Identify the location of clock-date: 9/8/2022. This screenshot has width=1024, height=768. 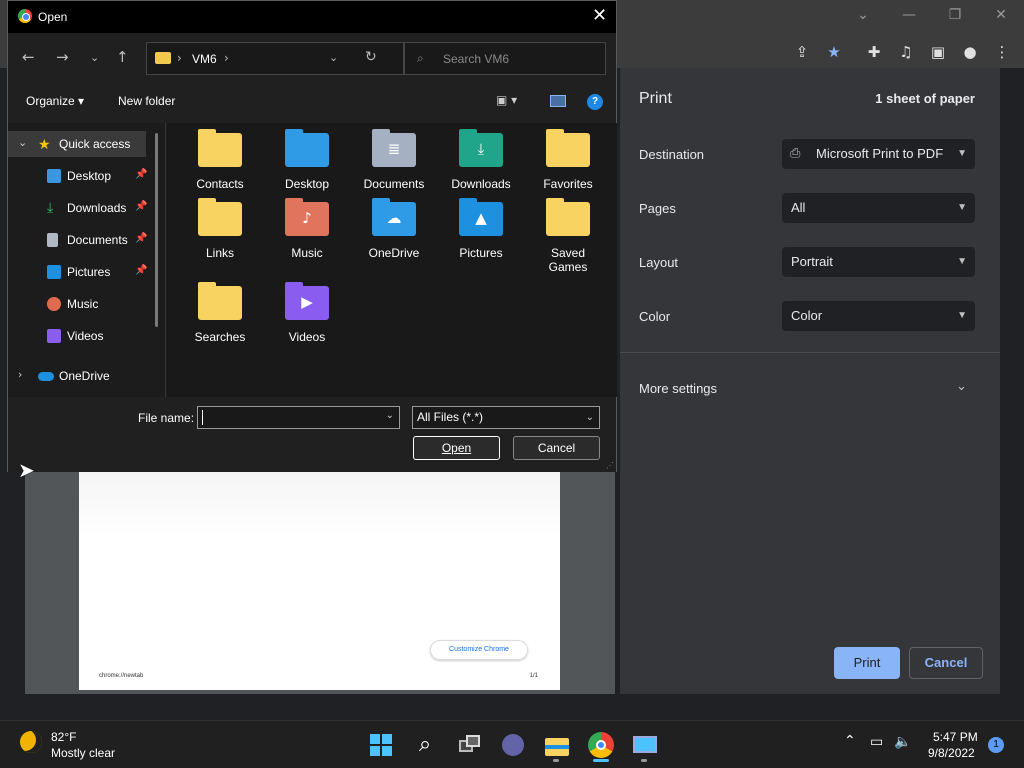
(951, 753).